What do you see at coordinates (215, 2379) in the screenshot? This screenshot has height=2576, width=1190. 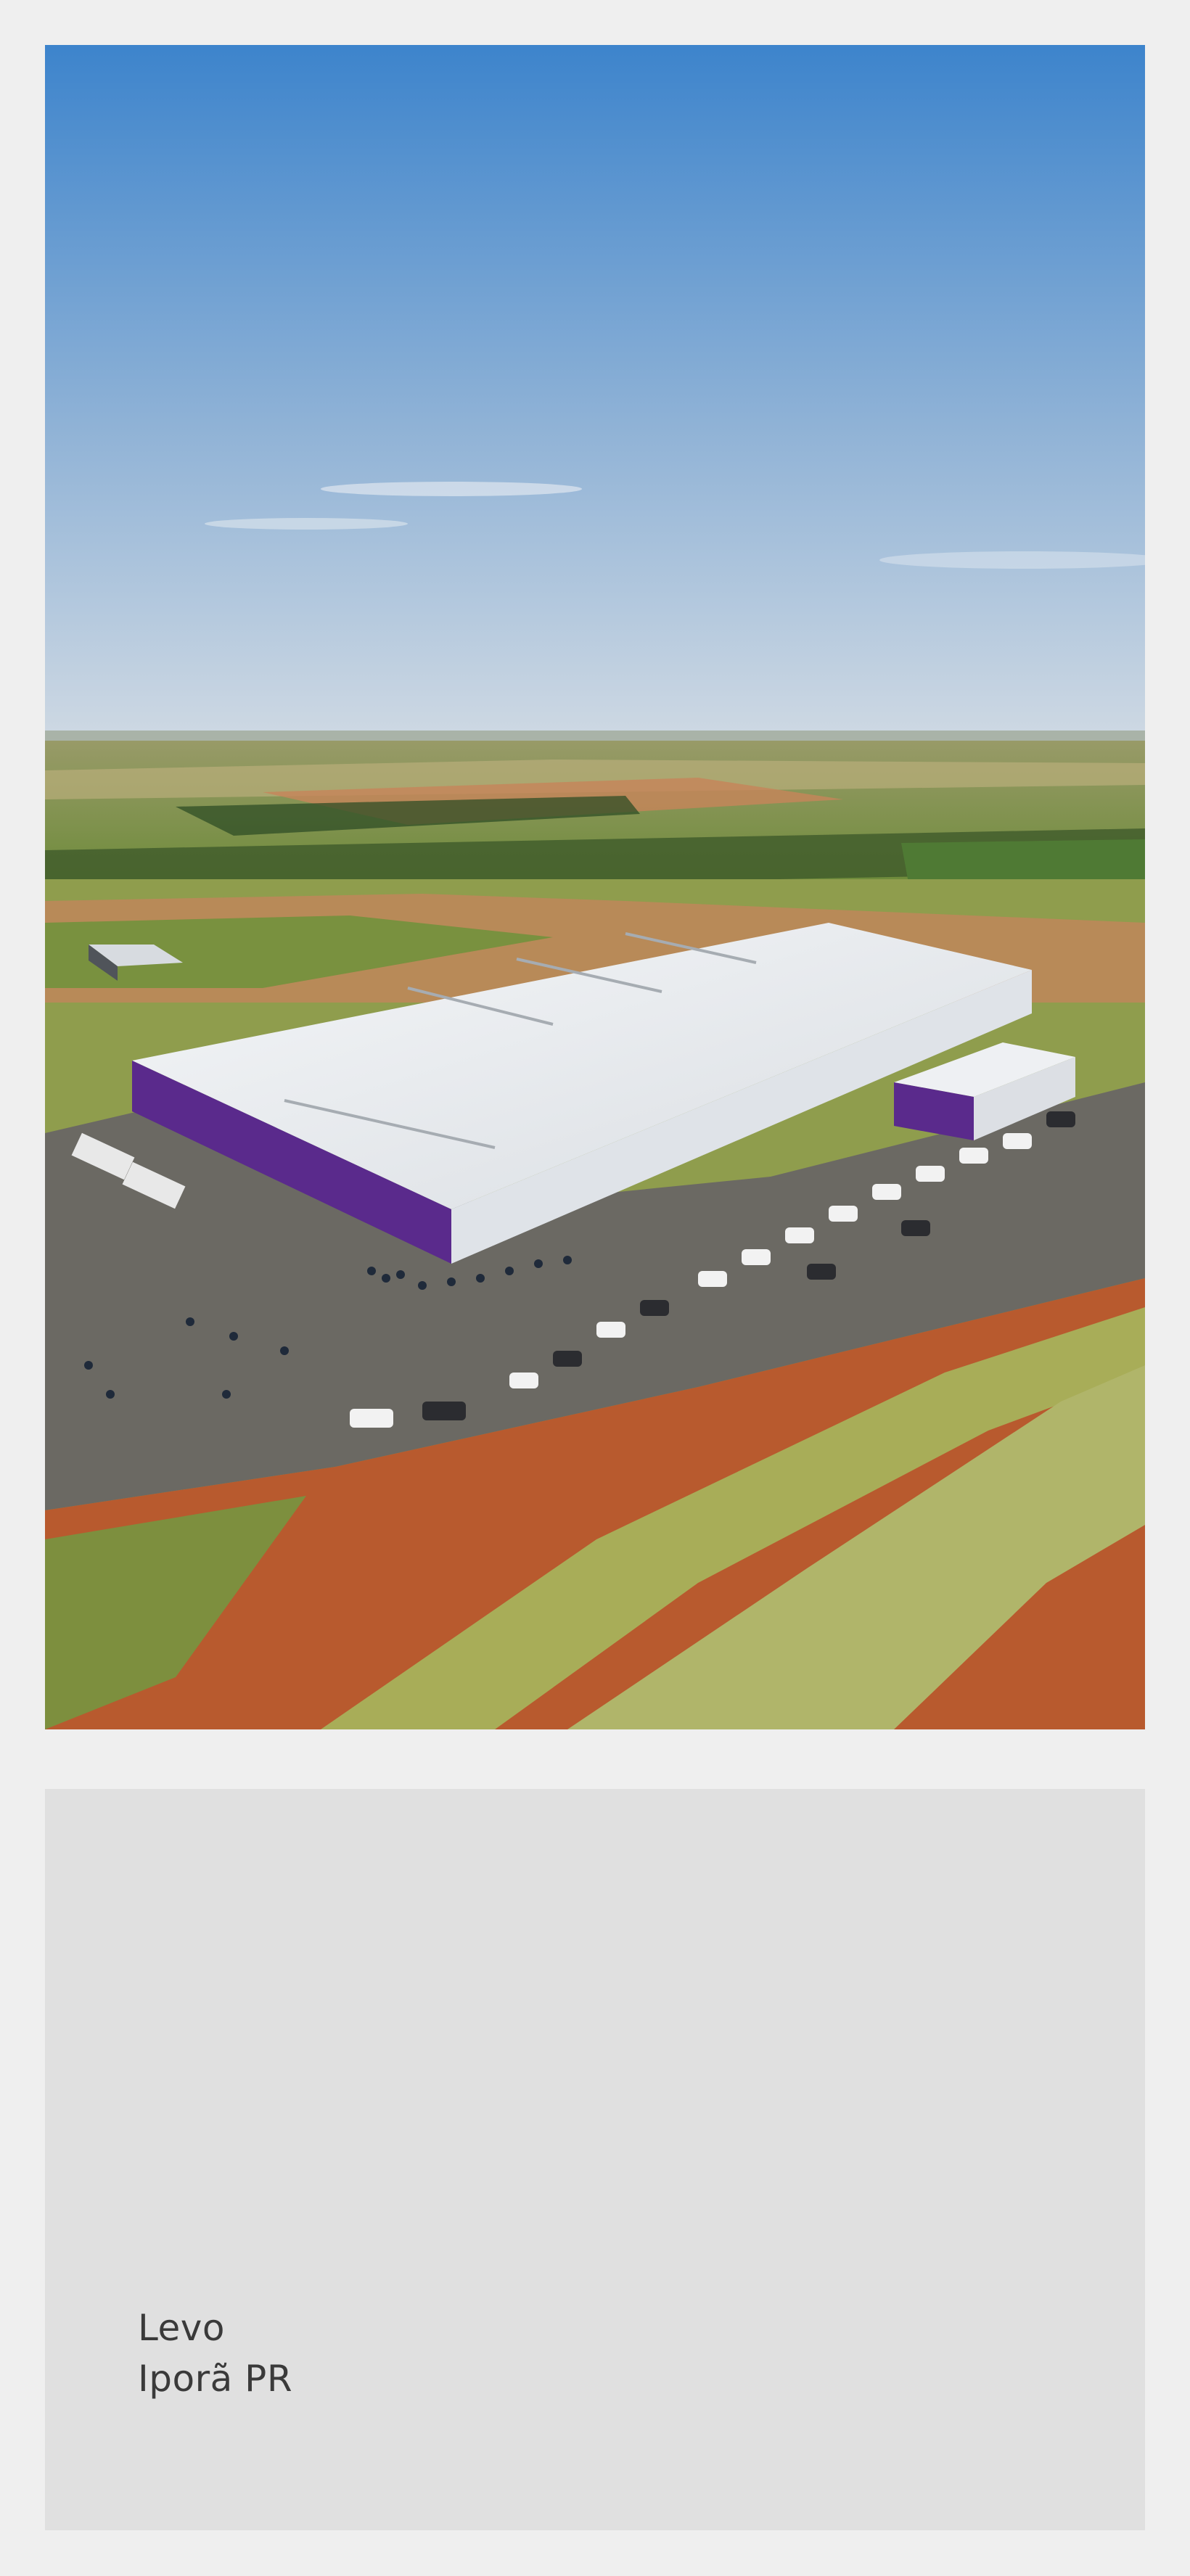 I see `project-location: Iporã PR` at bounding box center [215, 2379].